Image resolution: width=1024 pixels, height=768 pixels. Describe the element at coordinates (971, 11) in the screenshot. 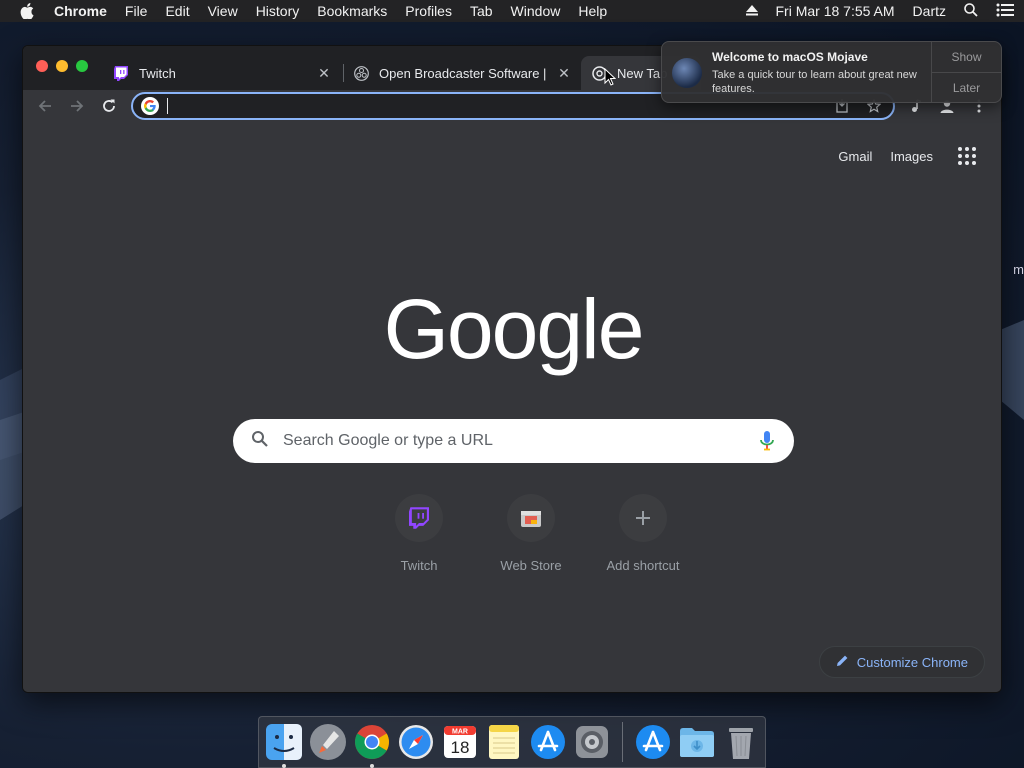

I see `spotlight-search-icon` at that location.